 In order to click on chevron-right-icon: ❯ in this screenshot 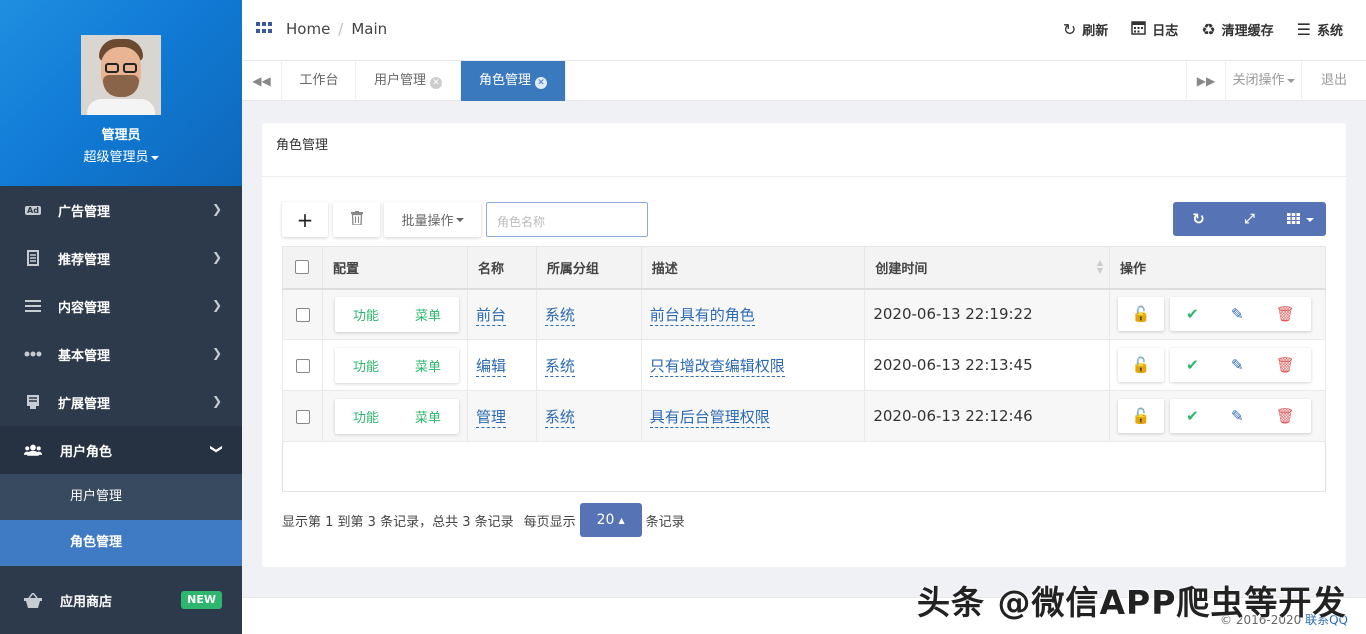, I will do `click(216, 353)`.